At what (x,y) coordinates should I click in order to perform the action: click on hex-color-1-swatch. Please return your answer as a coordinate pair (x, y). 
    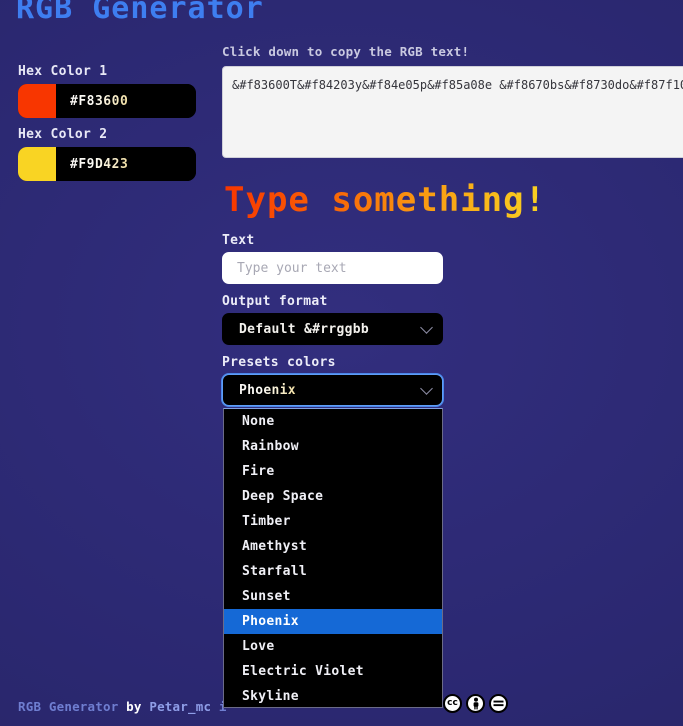
    Looking at the image, I should click on (37, 101).